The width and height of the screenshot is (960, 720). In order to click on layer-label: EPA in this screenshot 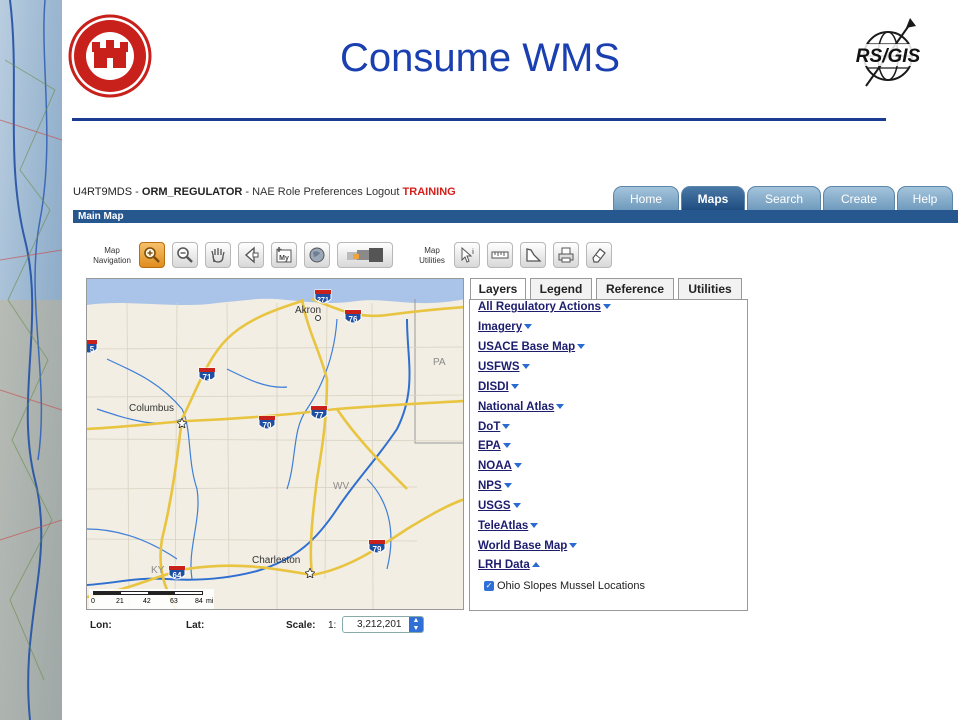, I will do `click(489, 446)`.